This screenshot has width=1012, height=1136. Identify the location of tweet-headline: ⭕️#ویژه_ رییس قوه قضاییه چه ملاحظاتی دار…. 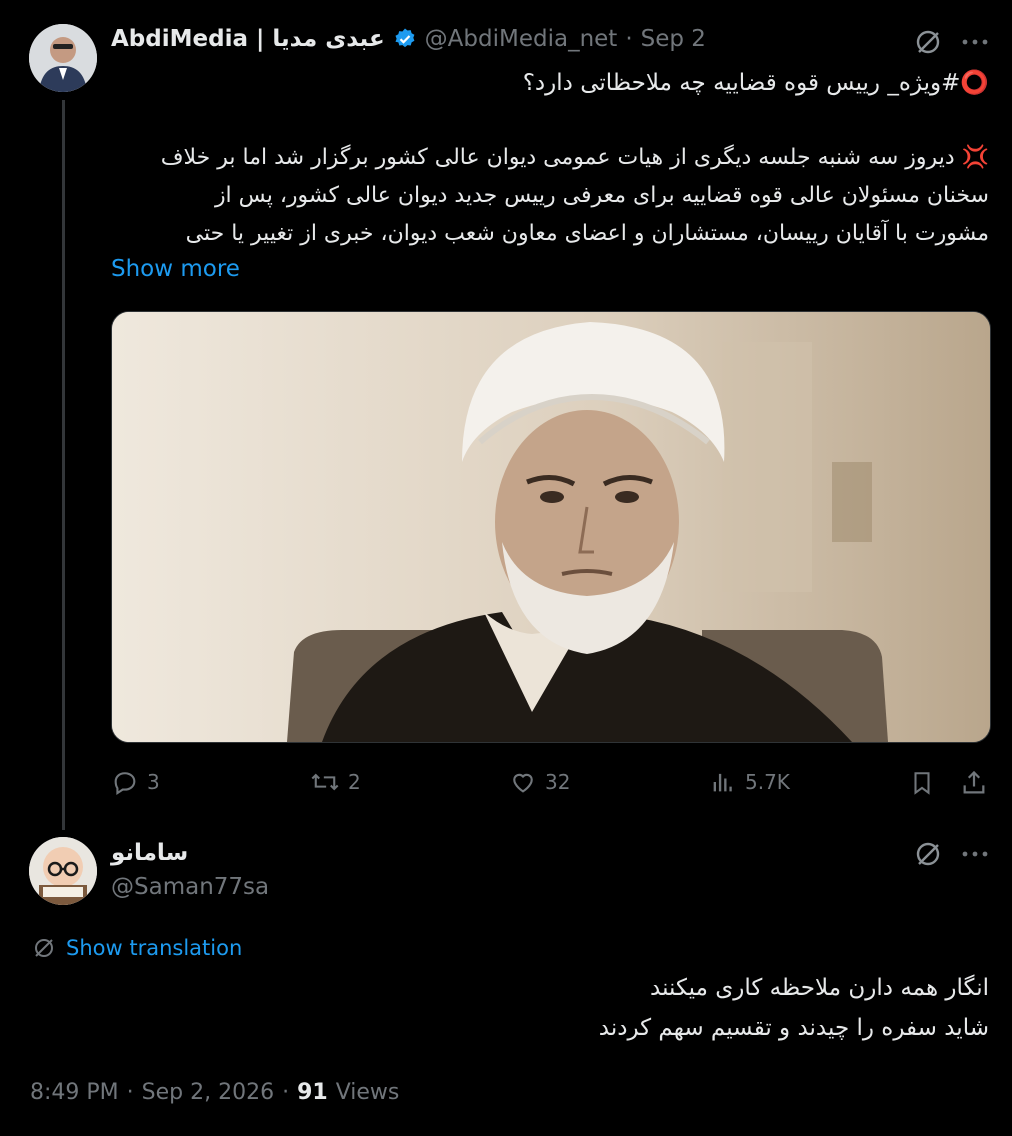
(755, 83).